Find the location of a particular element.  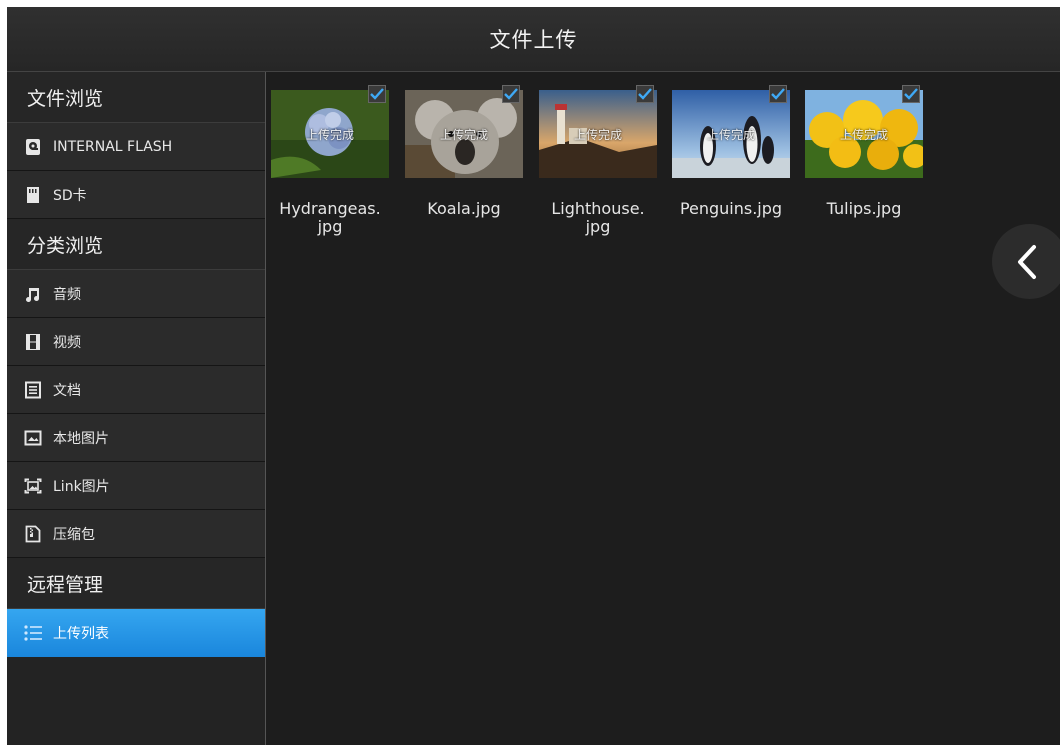

film-icon is located at coordinates (33, 342).